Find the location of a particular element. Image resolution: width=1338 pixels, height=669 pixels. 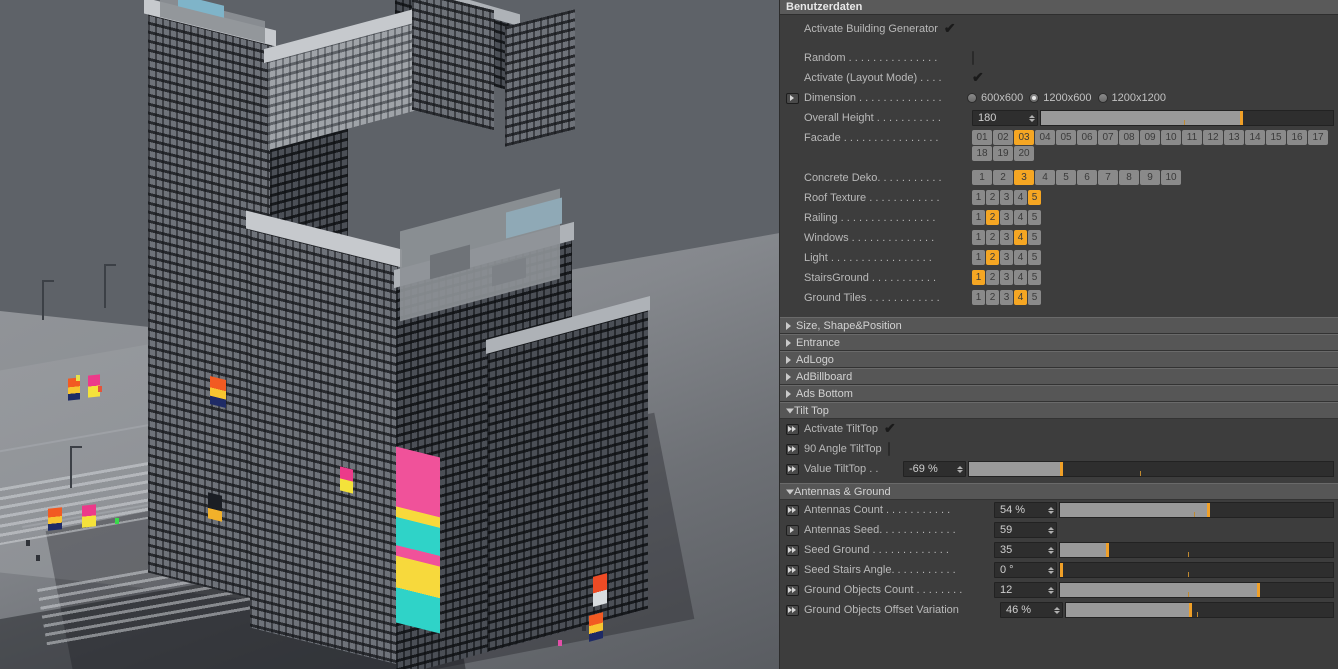

button-group-windows: 1 2 3 4 5 is located at coordinates (1007, 238).